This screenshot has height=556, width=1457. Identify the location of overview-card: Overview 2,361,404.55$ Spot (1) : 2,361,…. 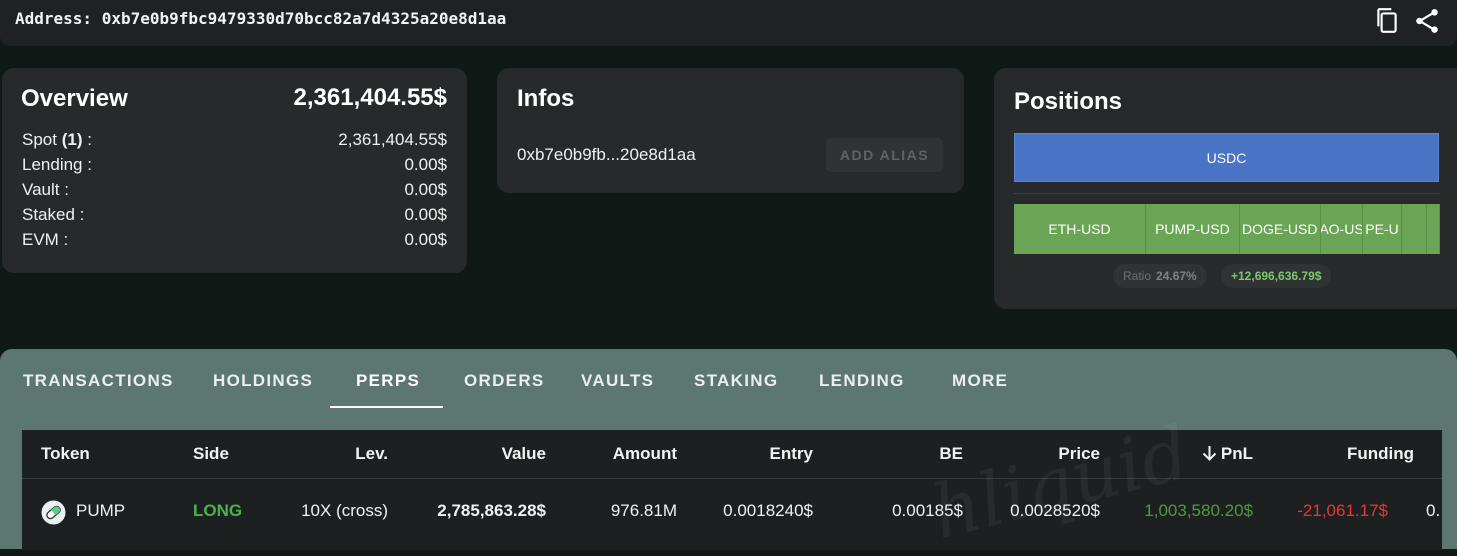
(234, 170).